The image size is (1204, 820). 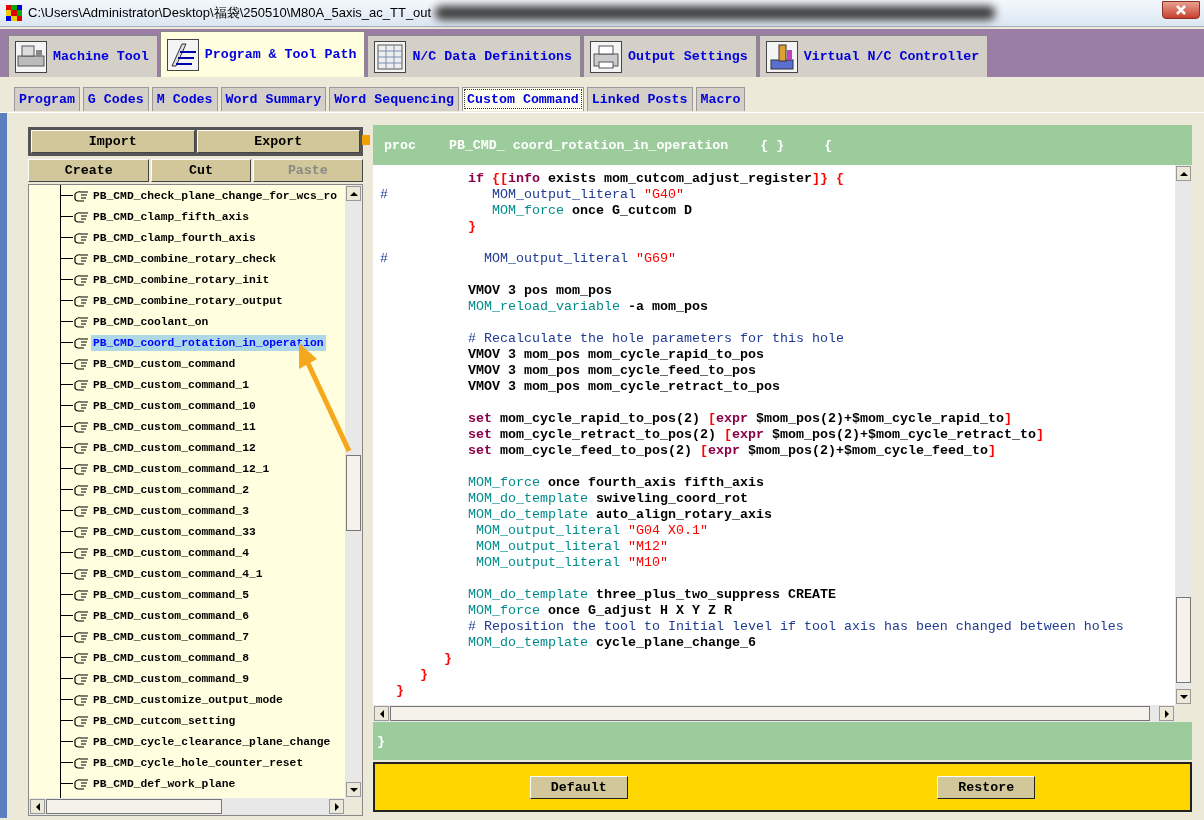 What do you see at coordinates (31, 56) in the screenshot?
I see `machine-icon` at bounding box center [31, 56].